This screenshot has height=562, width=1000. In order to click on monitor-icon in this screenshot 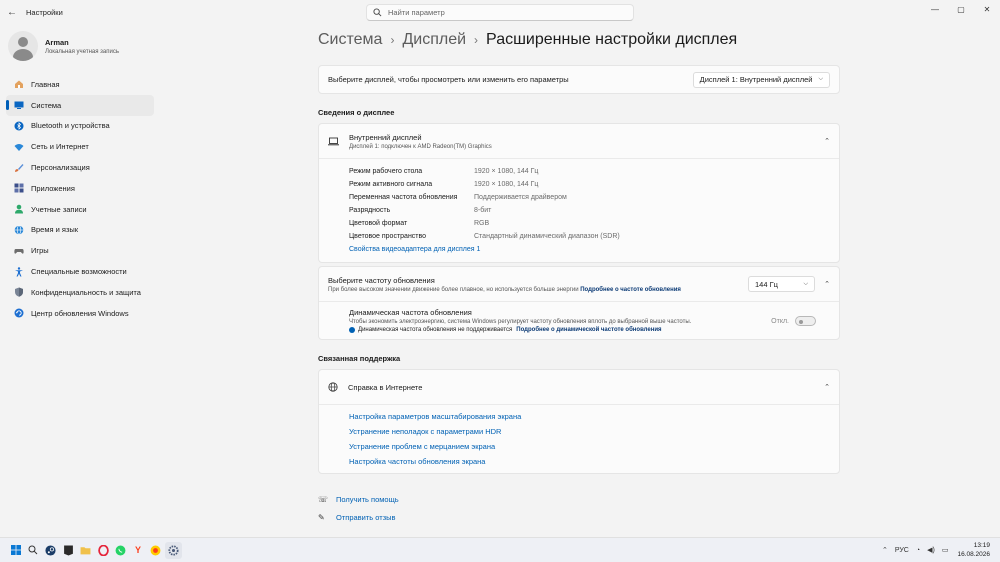, I will do `click(19, 105)`.